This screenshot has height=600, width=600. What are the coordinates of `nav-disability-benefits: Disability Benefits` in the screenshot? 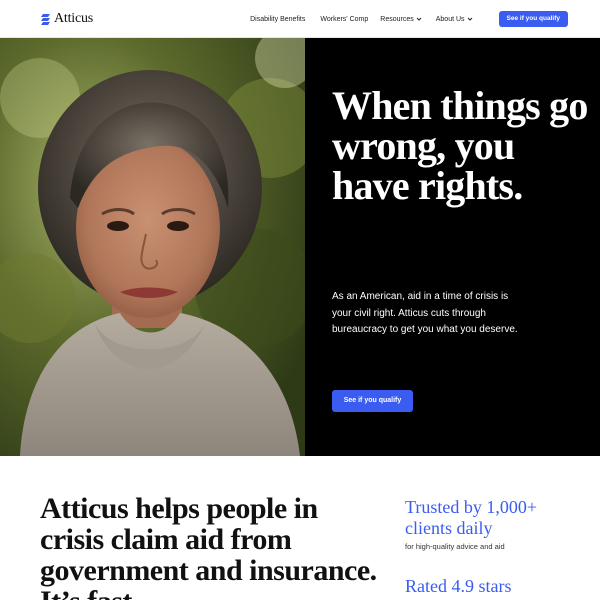 It's located at (277, 19).